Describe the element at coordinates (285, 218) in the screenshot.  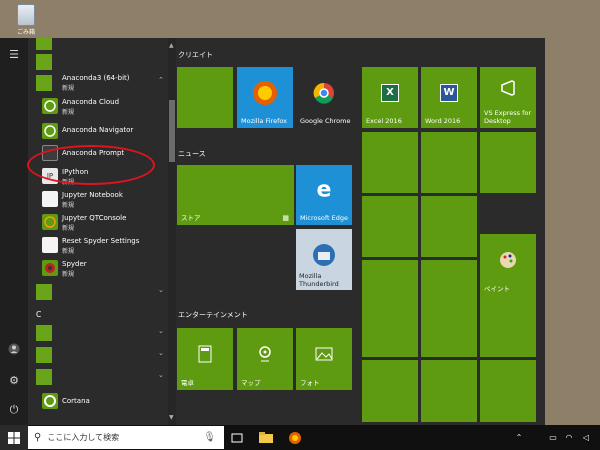
I see `store-badge-icon: ▦` at that location.